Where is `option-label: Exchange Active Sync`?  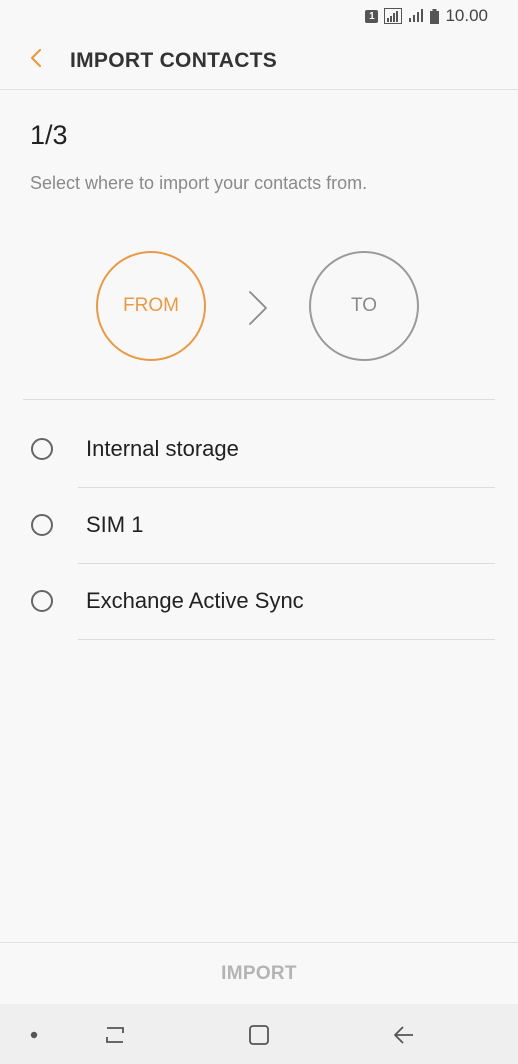
option-label: Exchange Active Sync is located at coordinates (195, 600).